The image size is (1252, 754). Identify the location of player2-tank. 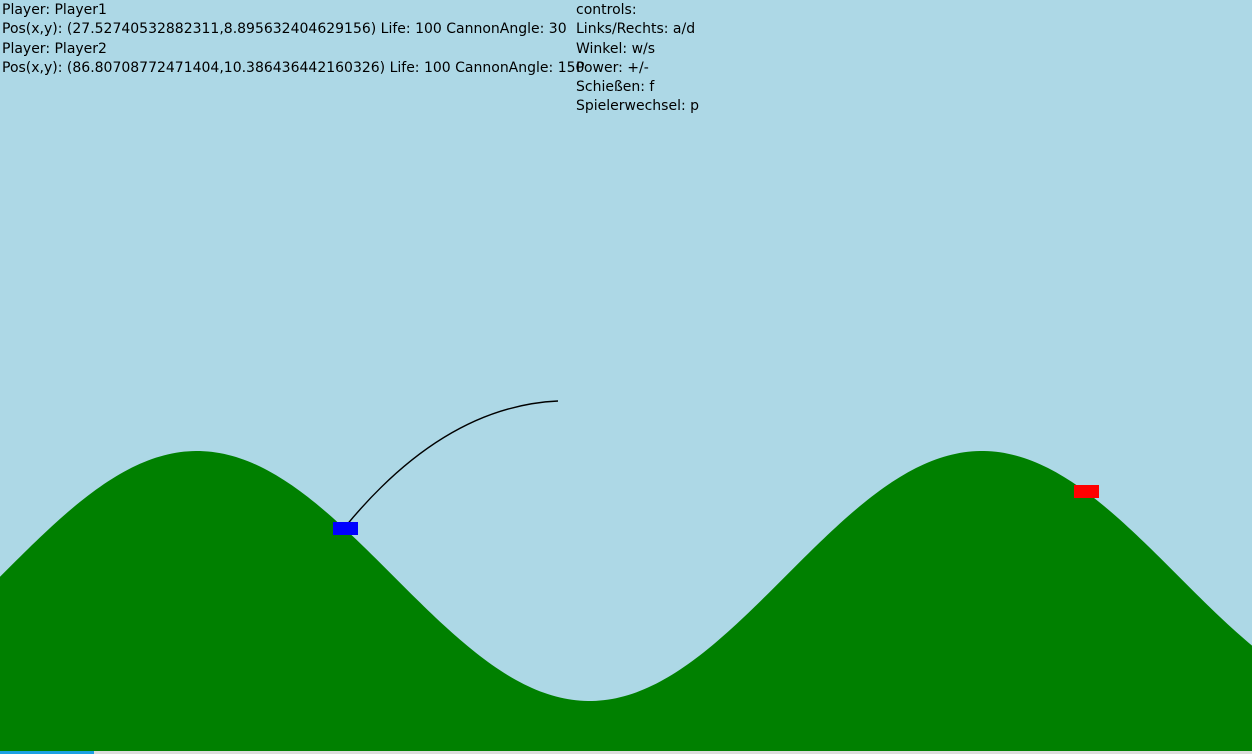
(1086, 491).